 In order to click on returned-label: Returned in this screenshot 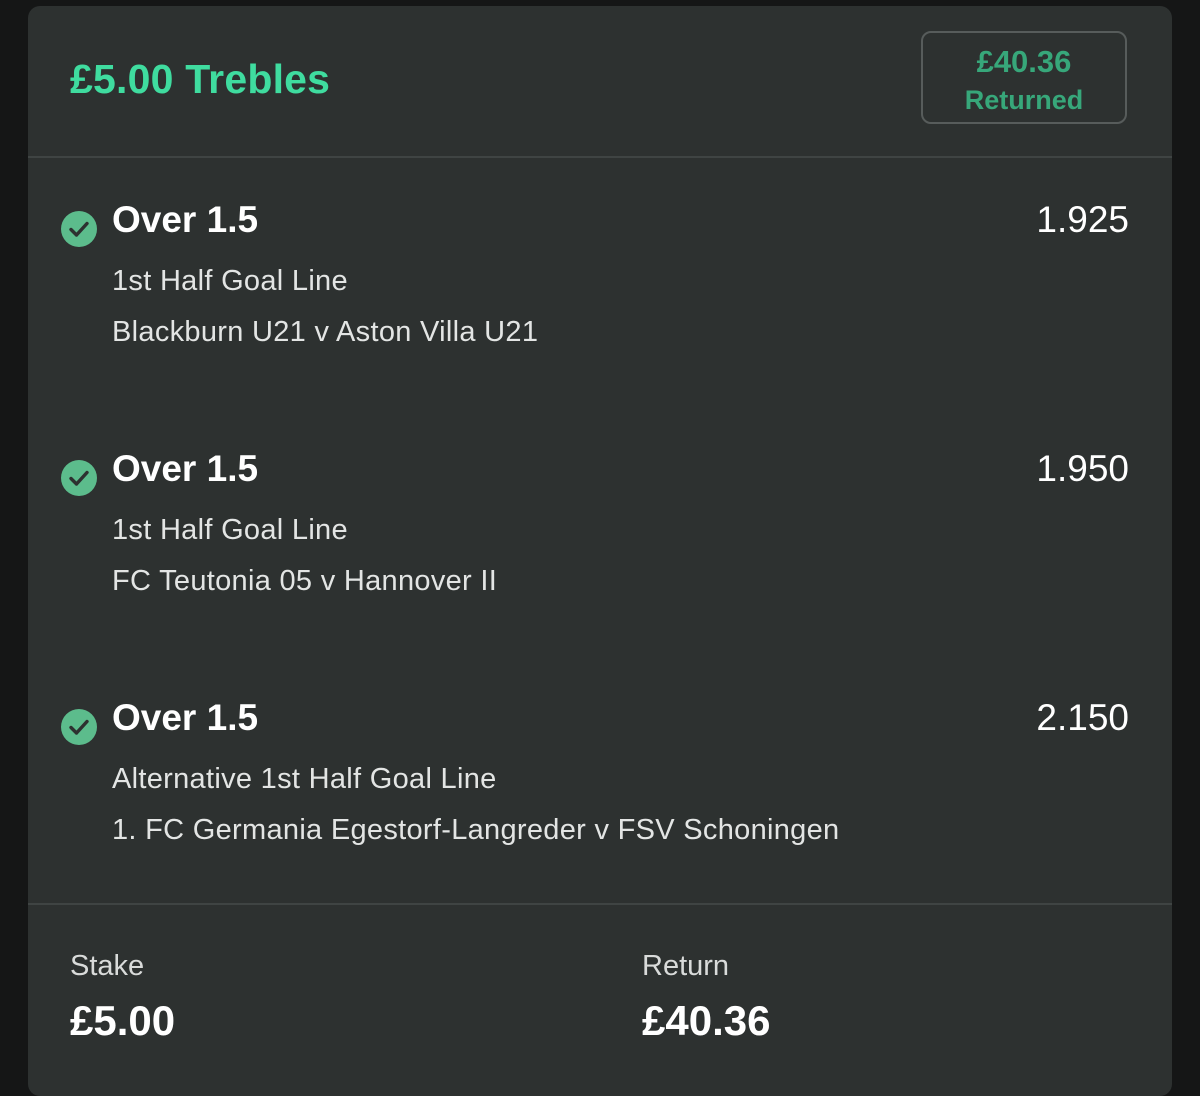, I will do `click(1024, 100)`.